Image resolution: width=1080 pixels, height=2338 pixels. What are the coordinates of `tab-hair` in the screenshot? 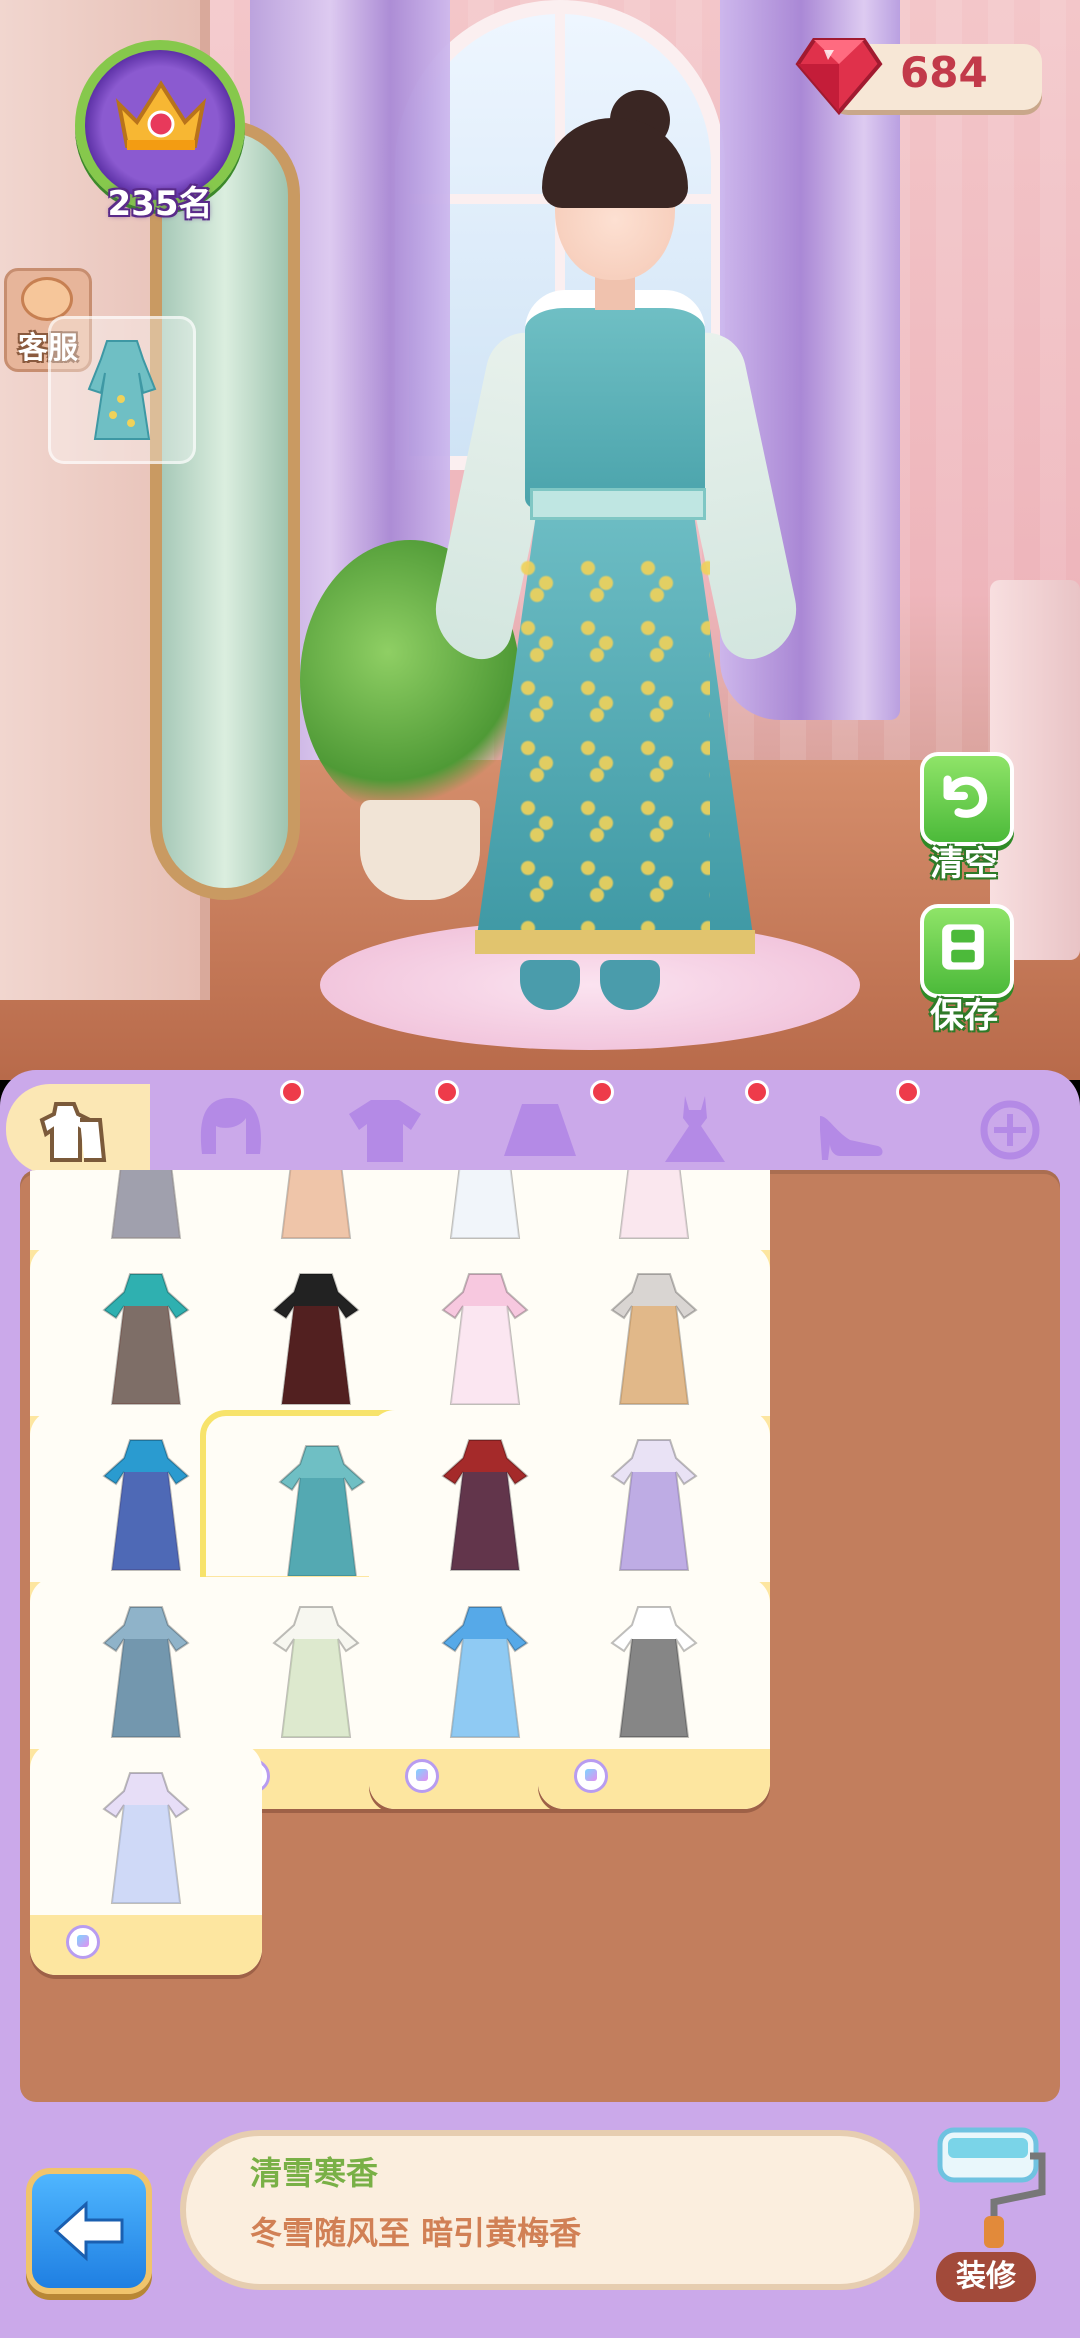 It's located at (230, 1130).